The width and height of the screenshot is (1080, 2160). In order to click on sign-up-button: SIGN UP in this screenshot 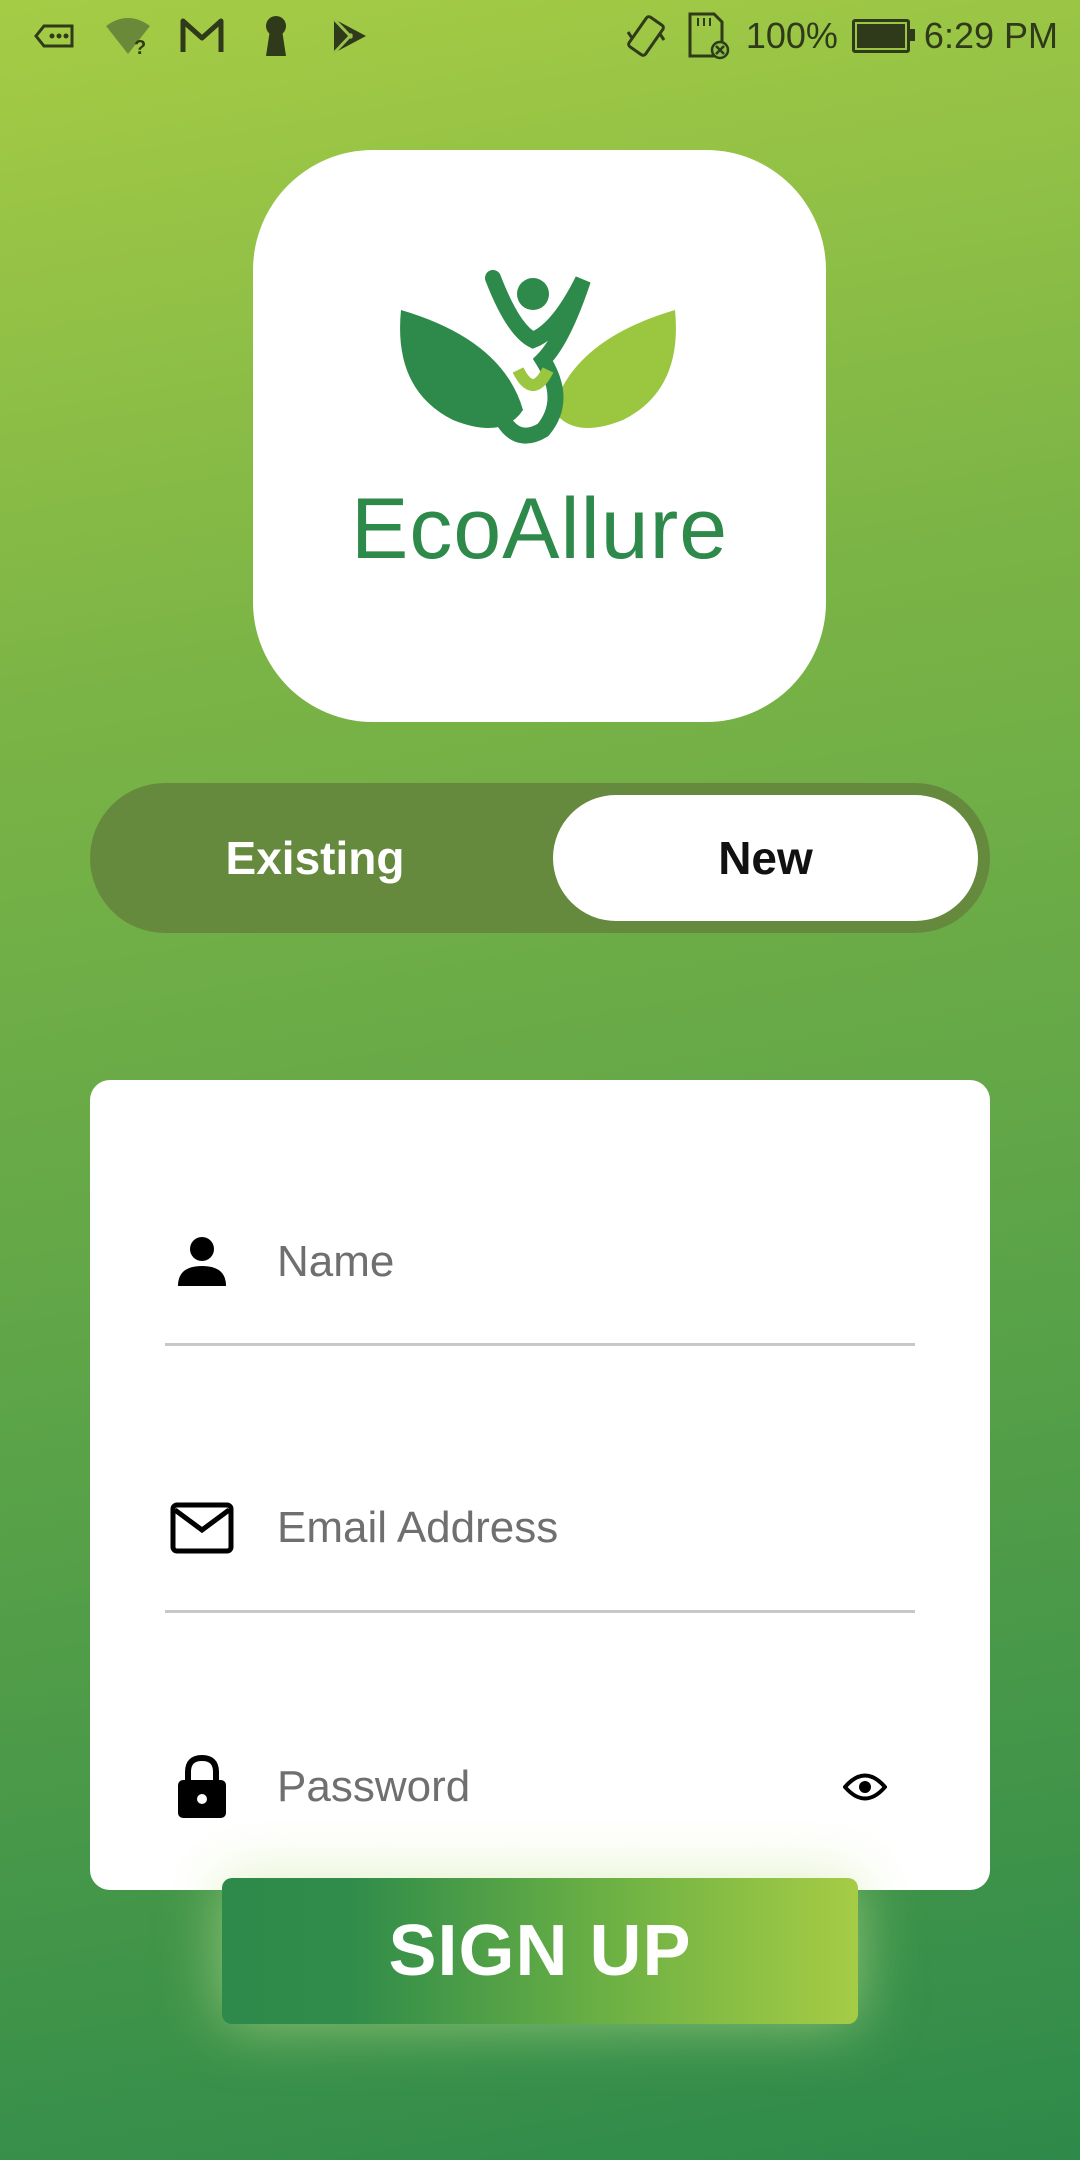, I will do `click(540, 1951)`.